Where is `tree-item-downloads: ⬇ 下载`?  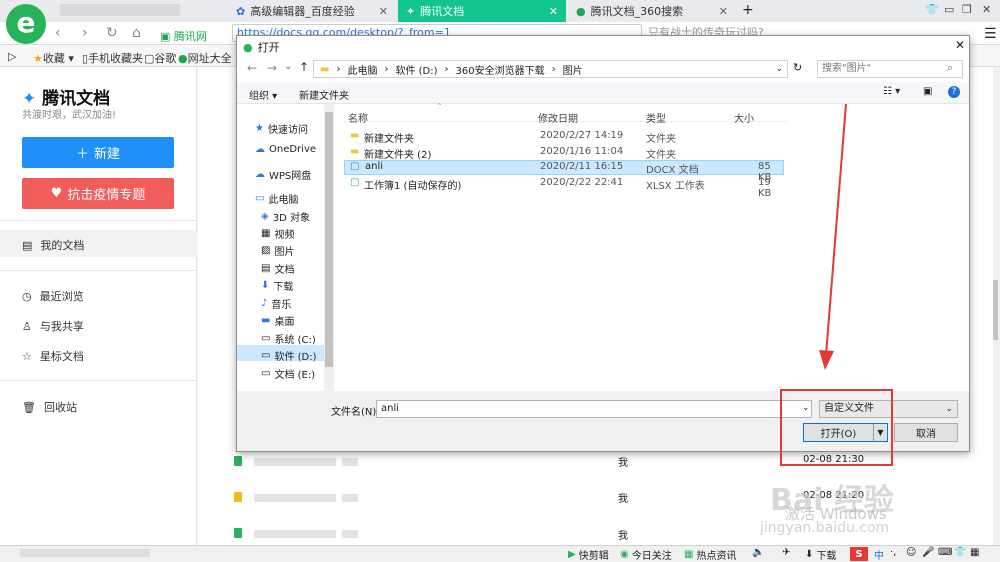
tree-item-downloads: ⬇ 下载 is located at coordinates (277, 285).